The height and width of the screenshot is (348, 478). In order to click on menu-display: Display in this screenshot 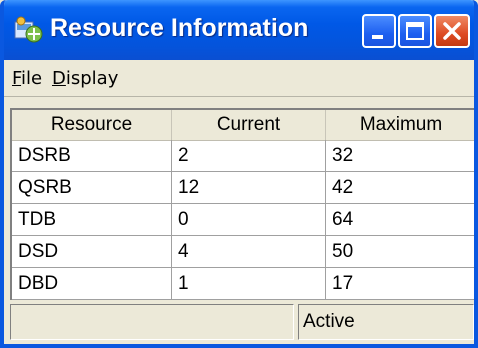, I will do `click(85, 78)`.